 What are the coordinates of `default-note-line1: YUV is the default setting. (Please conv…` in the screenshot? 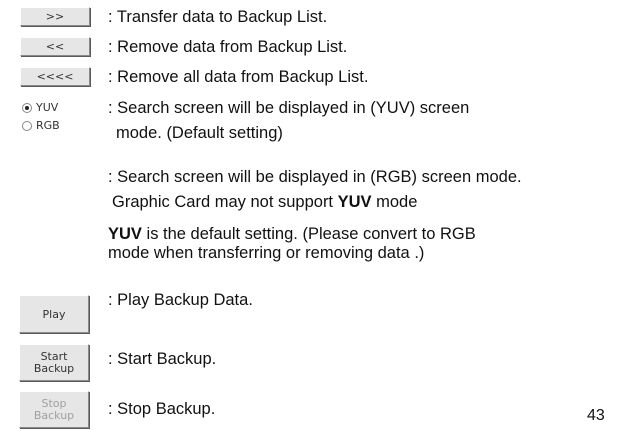 It's located at (292, 234).